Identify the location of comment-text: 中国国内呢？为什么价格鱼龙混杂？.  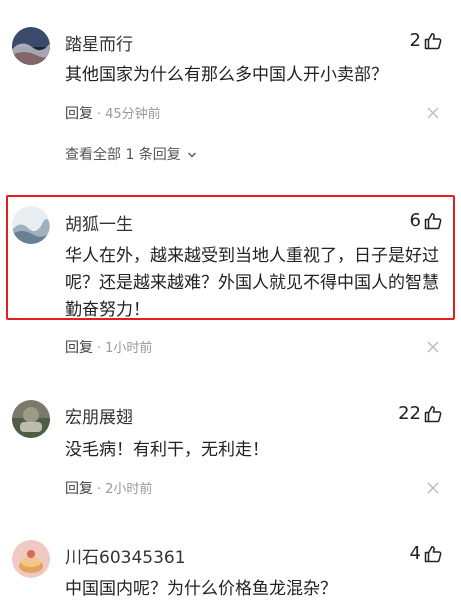
(201, 589).